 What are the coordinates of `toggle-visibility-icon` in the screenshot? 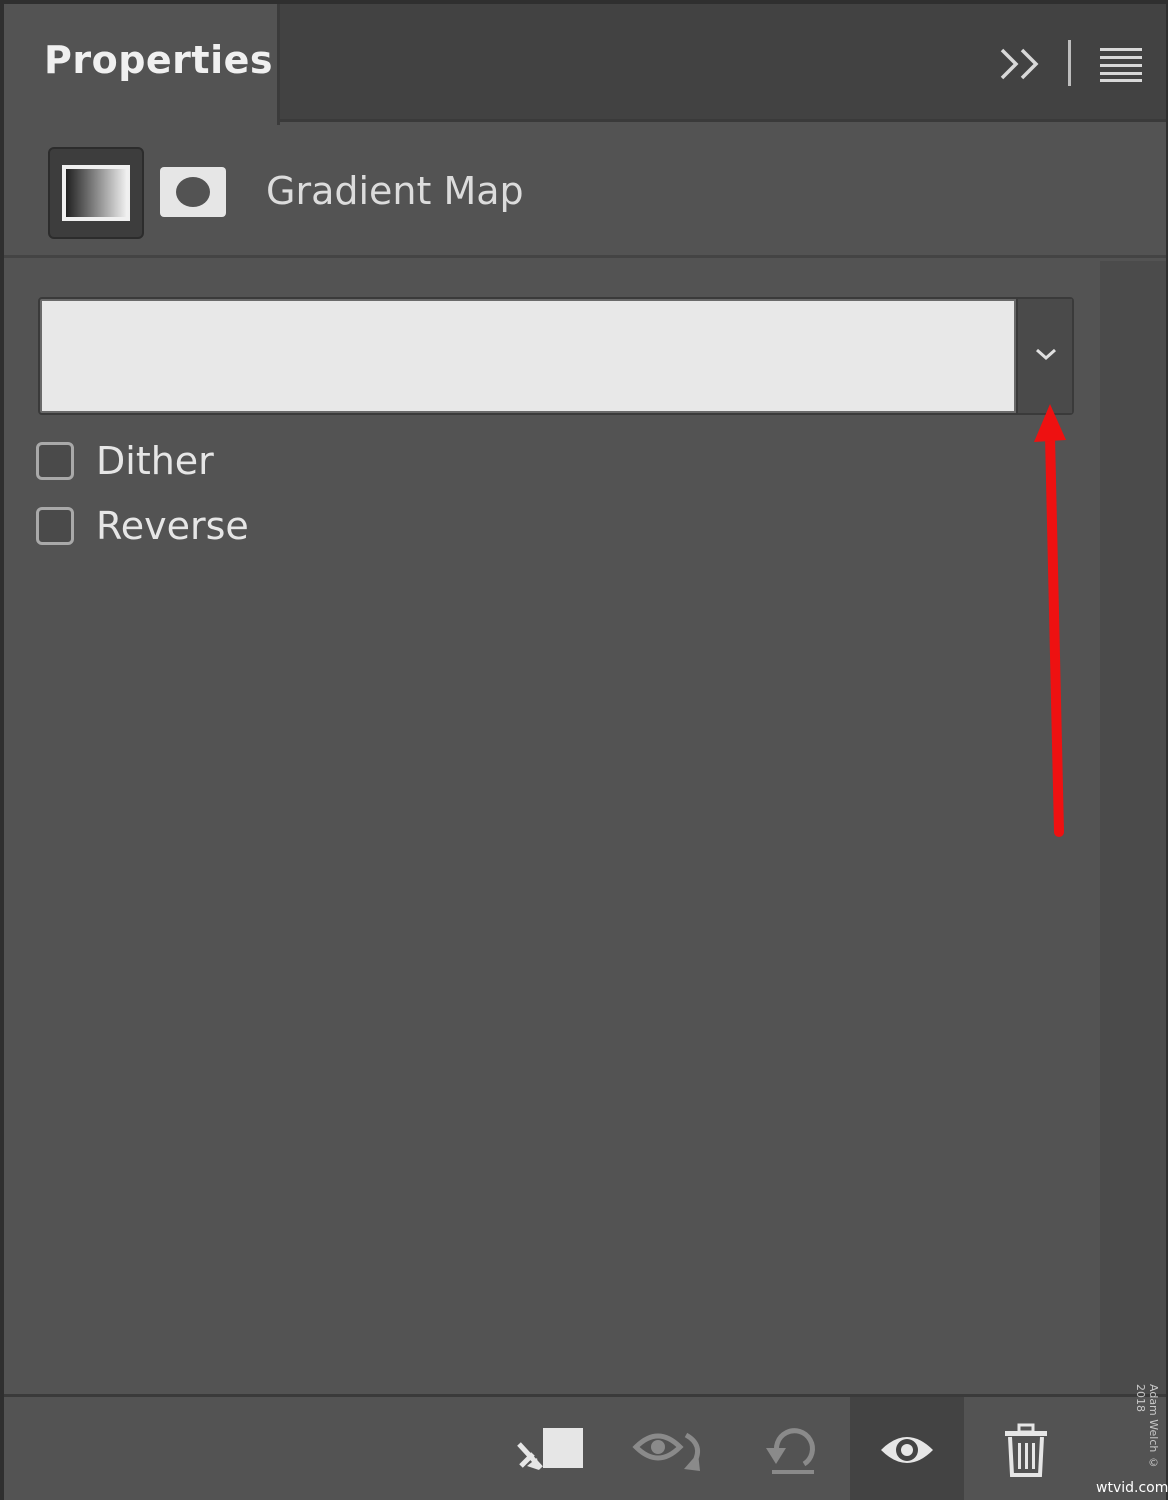 It's located at (907, 1450).